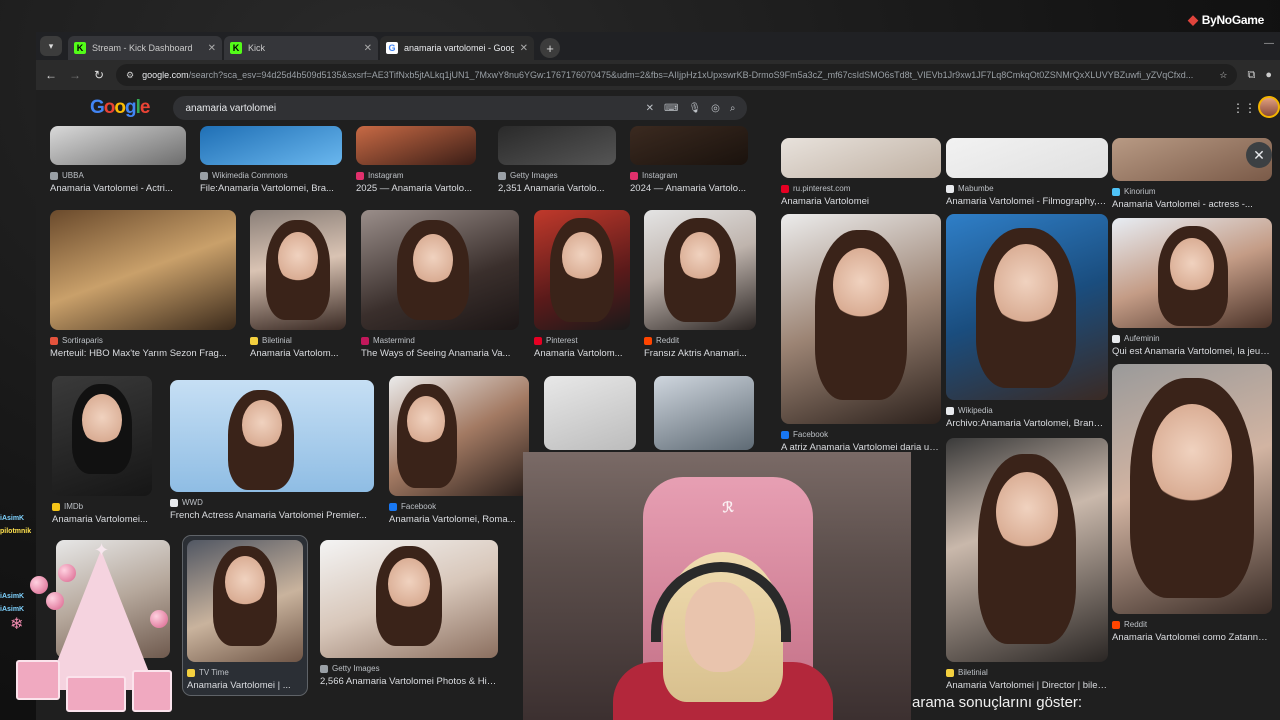  I want to click on lens-icon: ◎, so click(715, 108).